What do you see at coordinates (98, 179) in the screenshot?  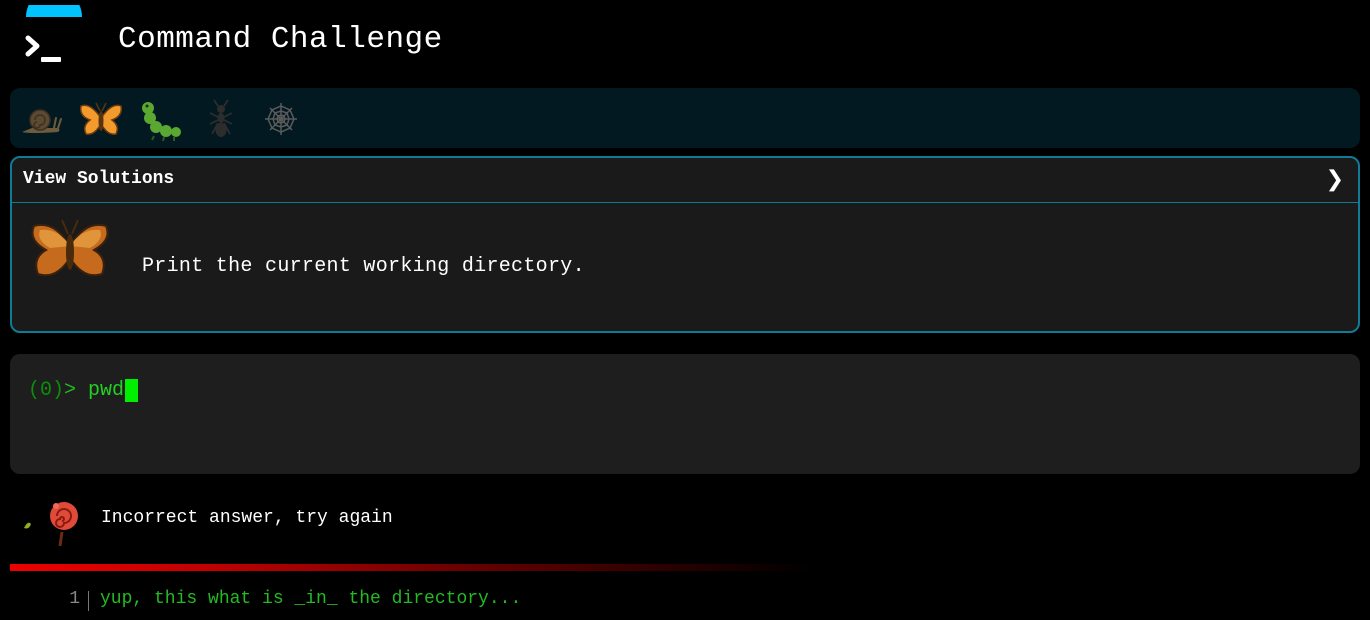 I see `view-solutions-label: View Solutions` at bounding box center [98, 179].